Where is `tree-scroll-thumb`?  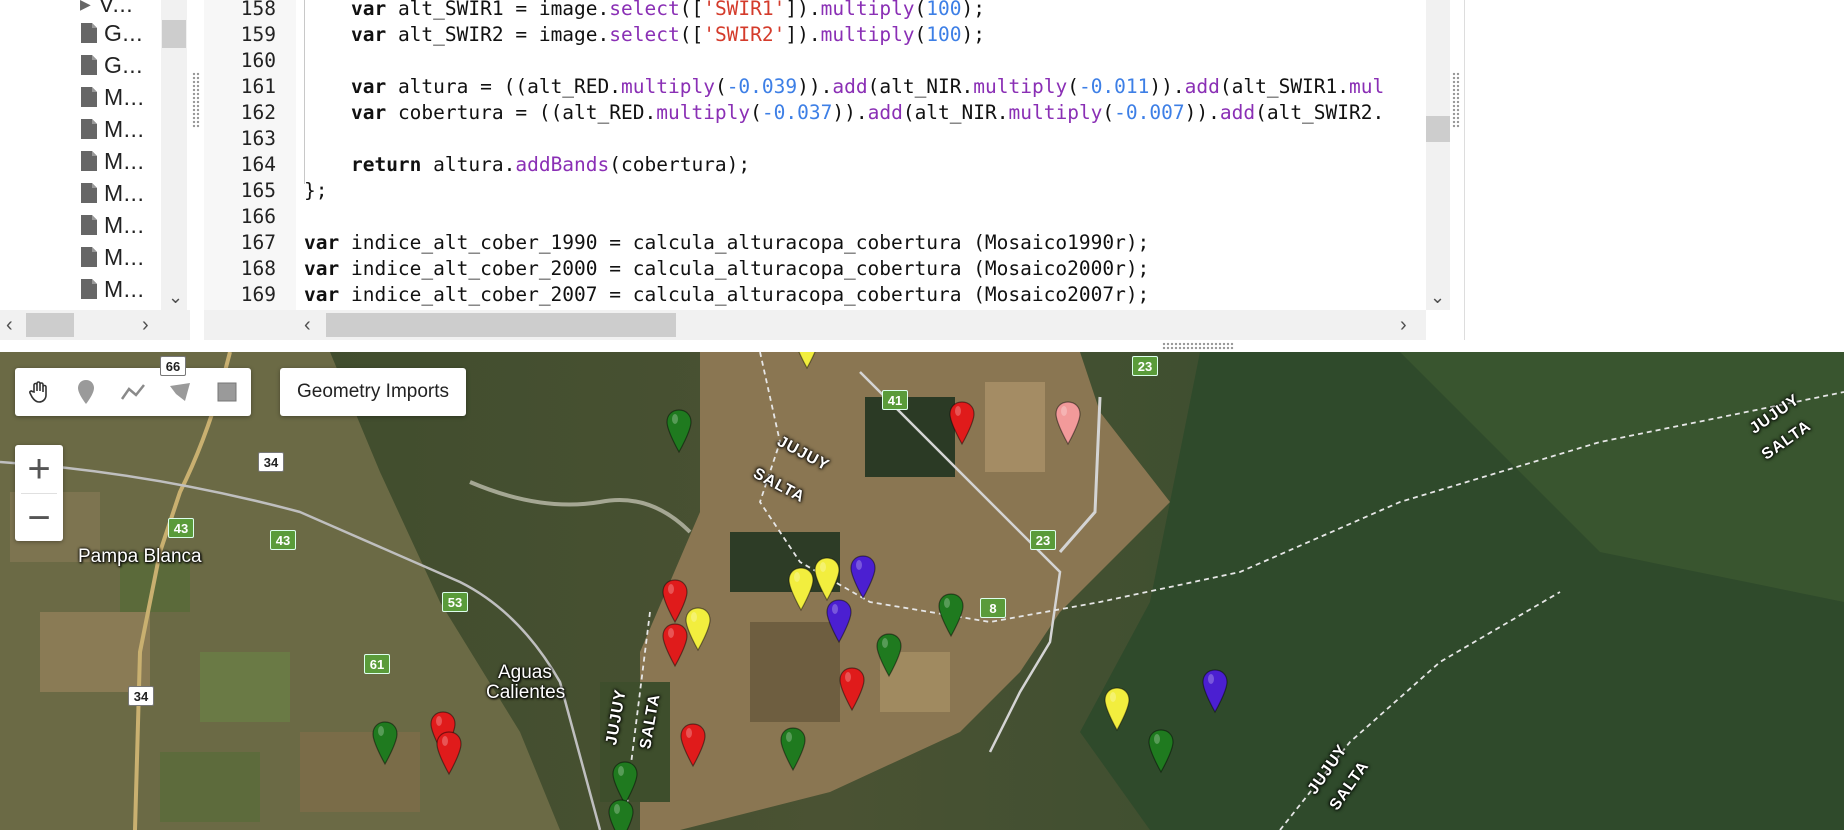 tree-scroll-thumb is located at coordinates (174, 34).